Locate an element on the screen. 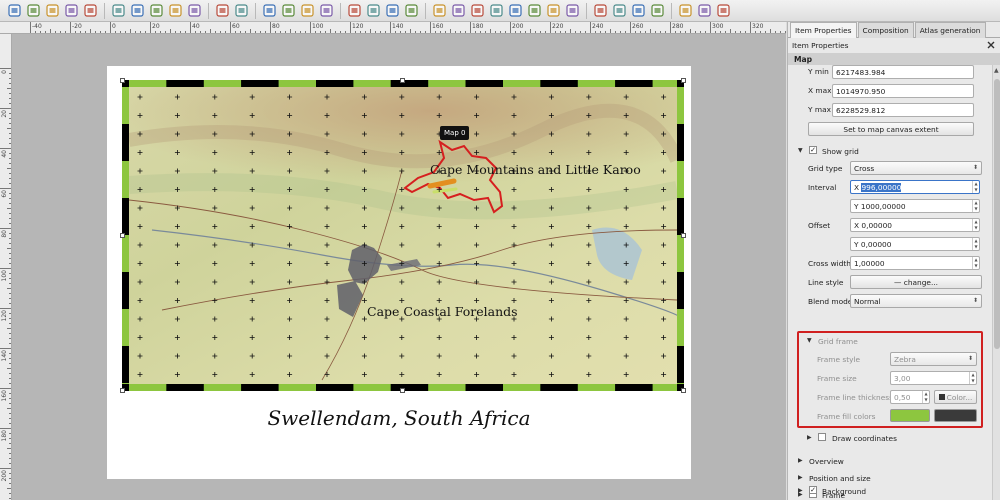 Image resolution: width=1000 pixels, height=500 pixels. add-image-icon is located at coordinates (458, 10).